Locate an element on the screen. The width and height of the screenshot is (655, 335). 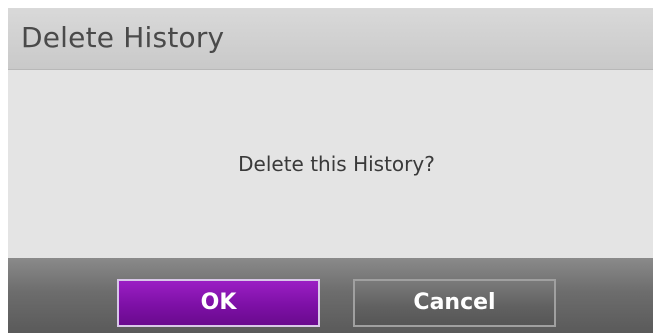
dialog-title: Delete History is located at coordinates (123, 37).